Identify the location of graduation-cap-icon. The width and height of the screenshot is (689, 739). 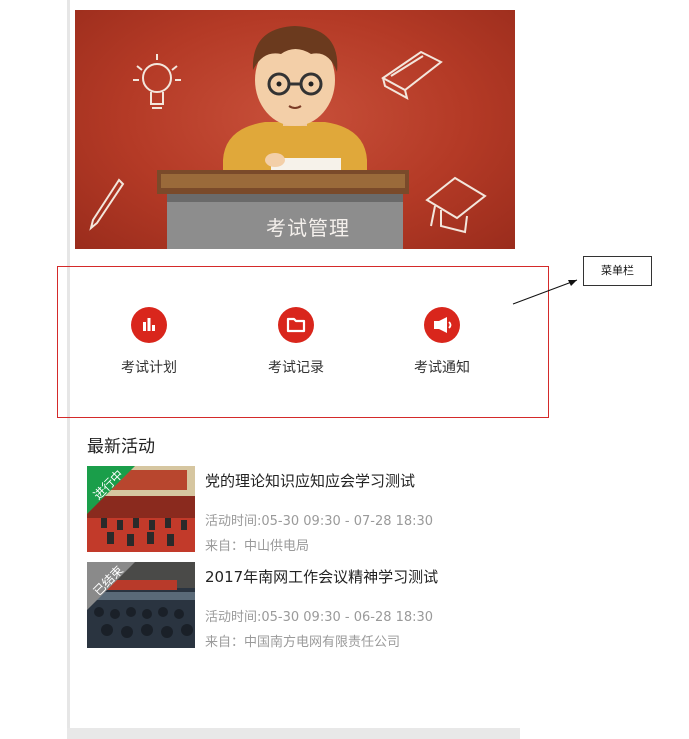
(456, 205).